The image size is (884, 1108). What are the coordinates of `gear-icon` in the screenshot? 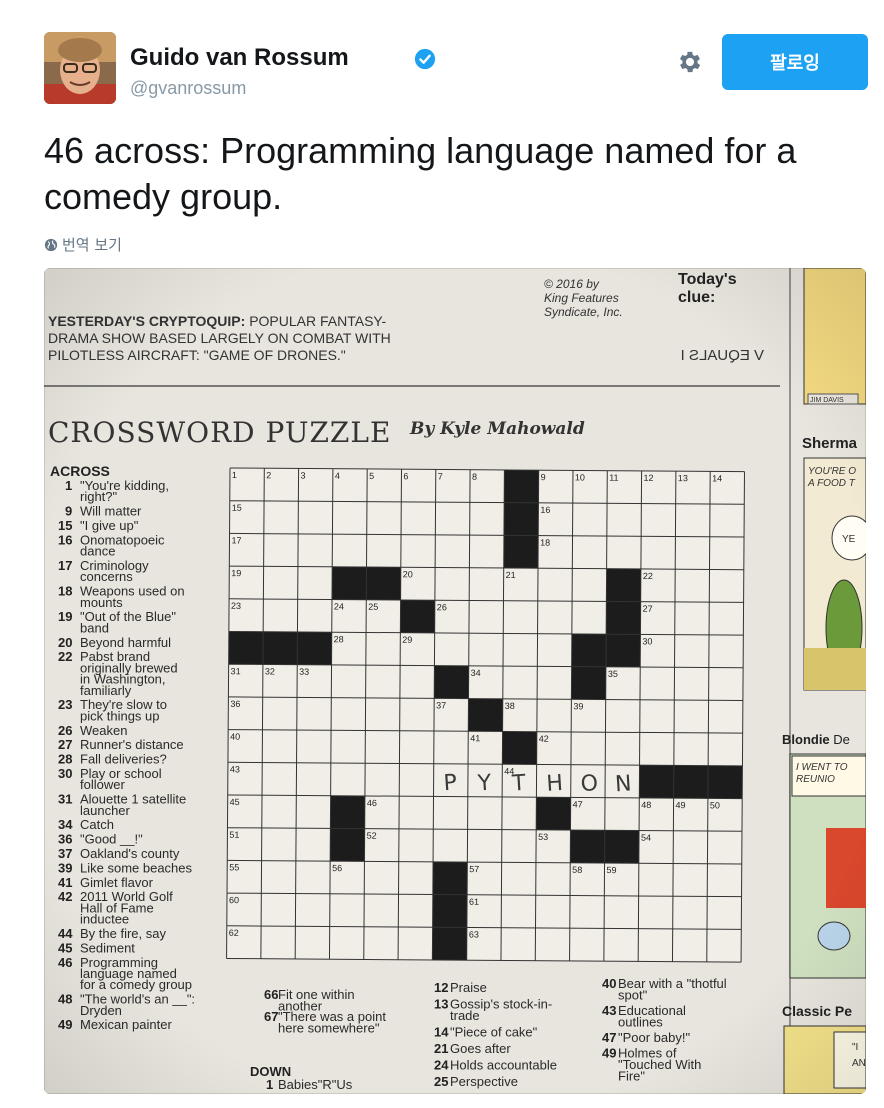 It's located at (690, 62).